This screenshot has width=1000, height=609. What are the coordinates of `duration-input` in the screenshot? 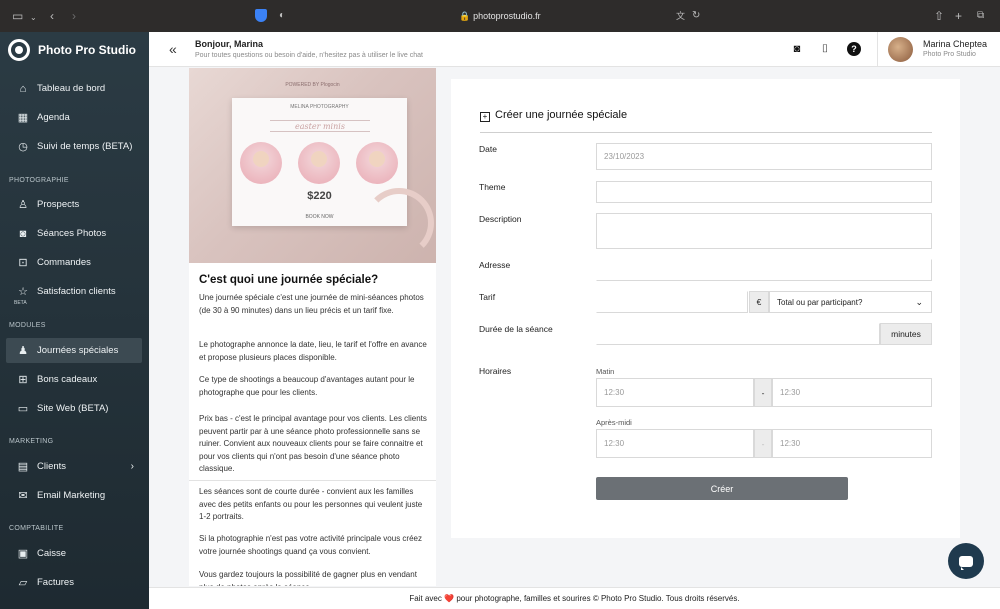 It's located at (738, 334).